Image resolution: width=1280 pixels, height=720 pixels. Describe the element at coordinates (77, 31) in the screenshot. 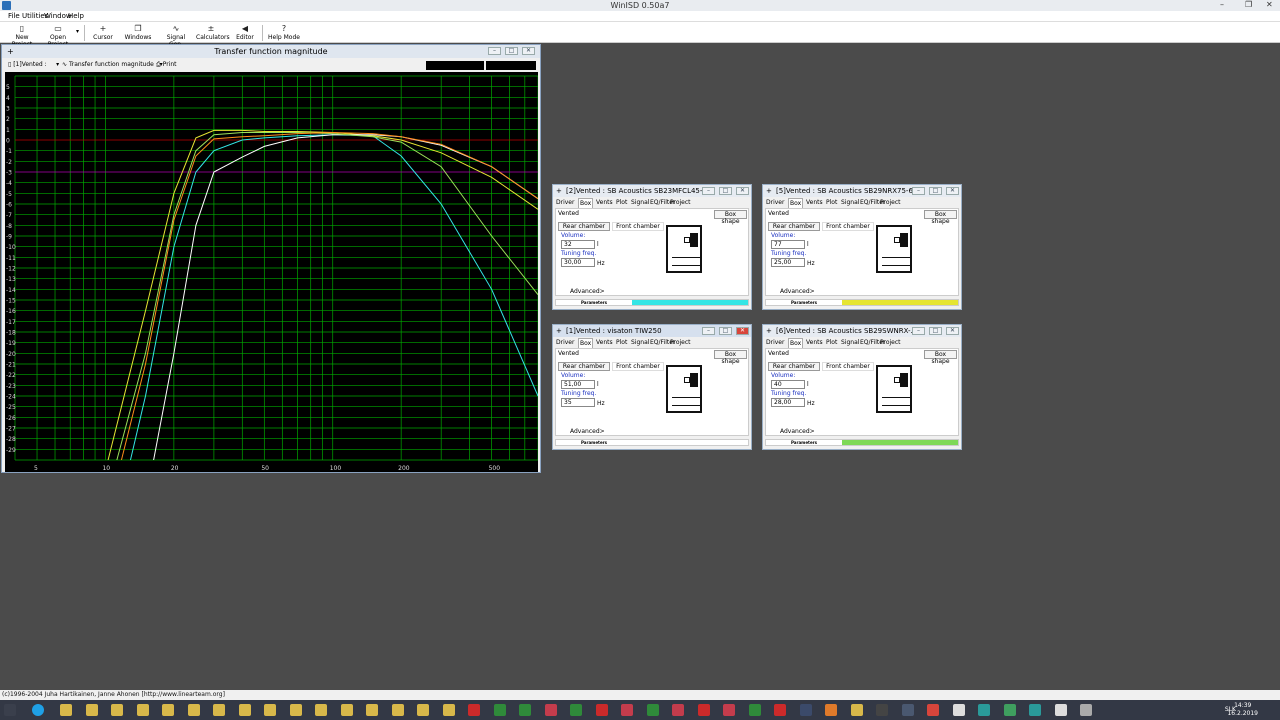

I see `open-project-dropdown-icon: ▾` at that location.